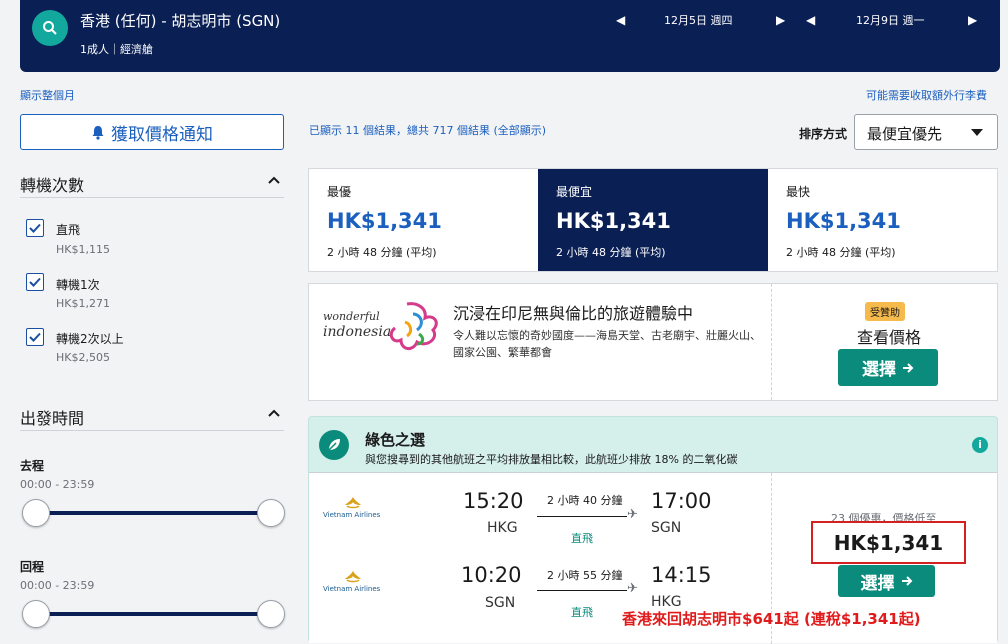 Image resolution: width=1008 pixels, height=644 pixels. I want to click on search-icon, so click(50, 28).